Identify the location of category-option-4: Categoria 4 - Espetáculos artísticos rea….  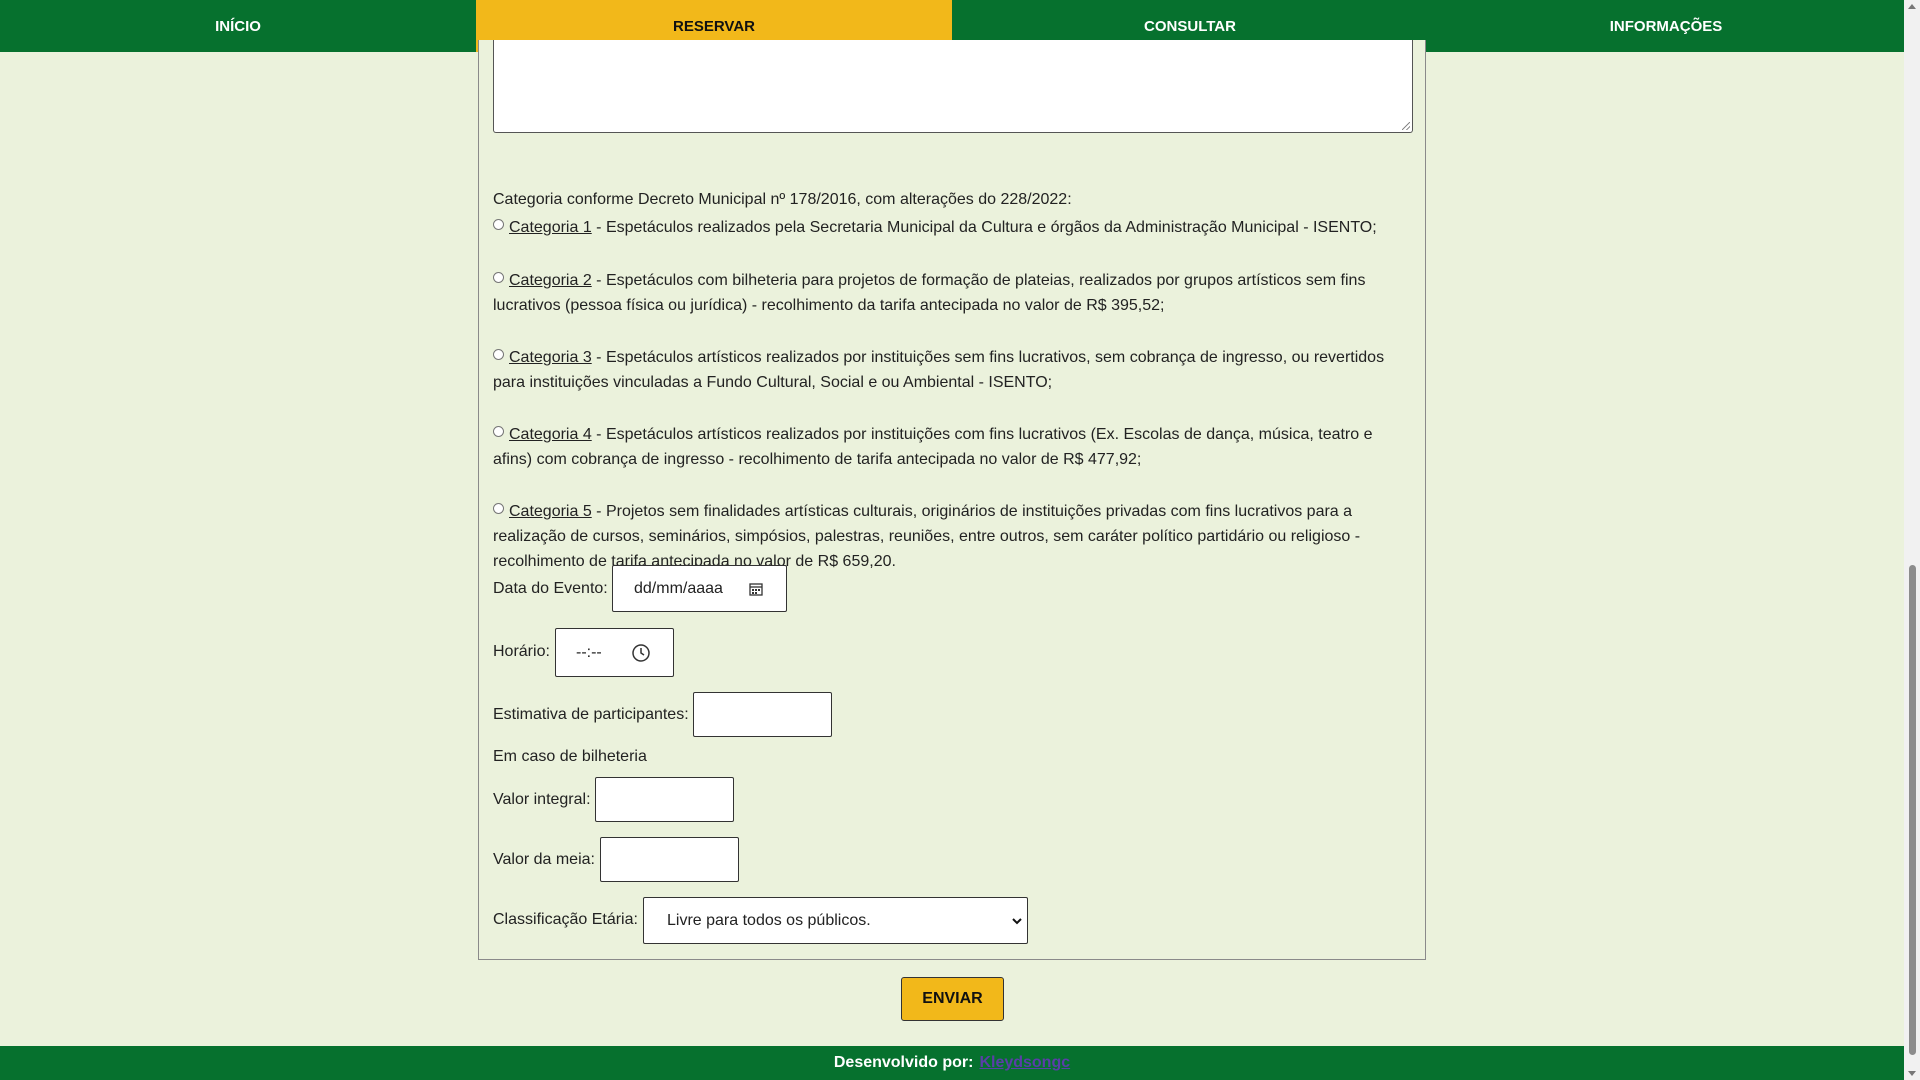
(953, 447).